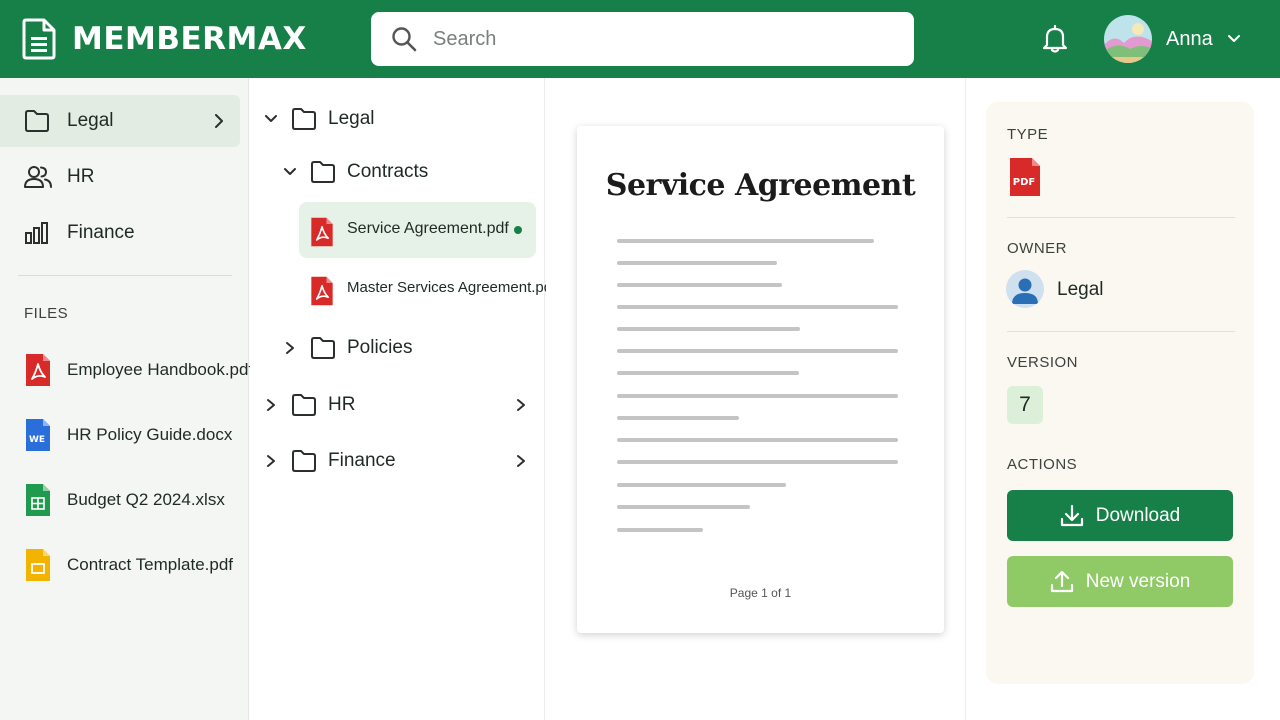  I want to click on tree-folder-legal: Legal, so click(319, 119).